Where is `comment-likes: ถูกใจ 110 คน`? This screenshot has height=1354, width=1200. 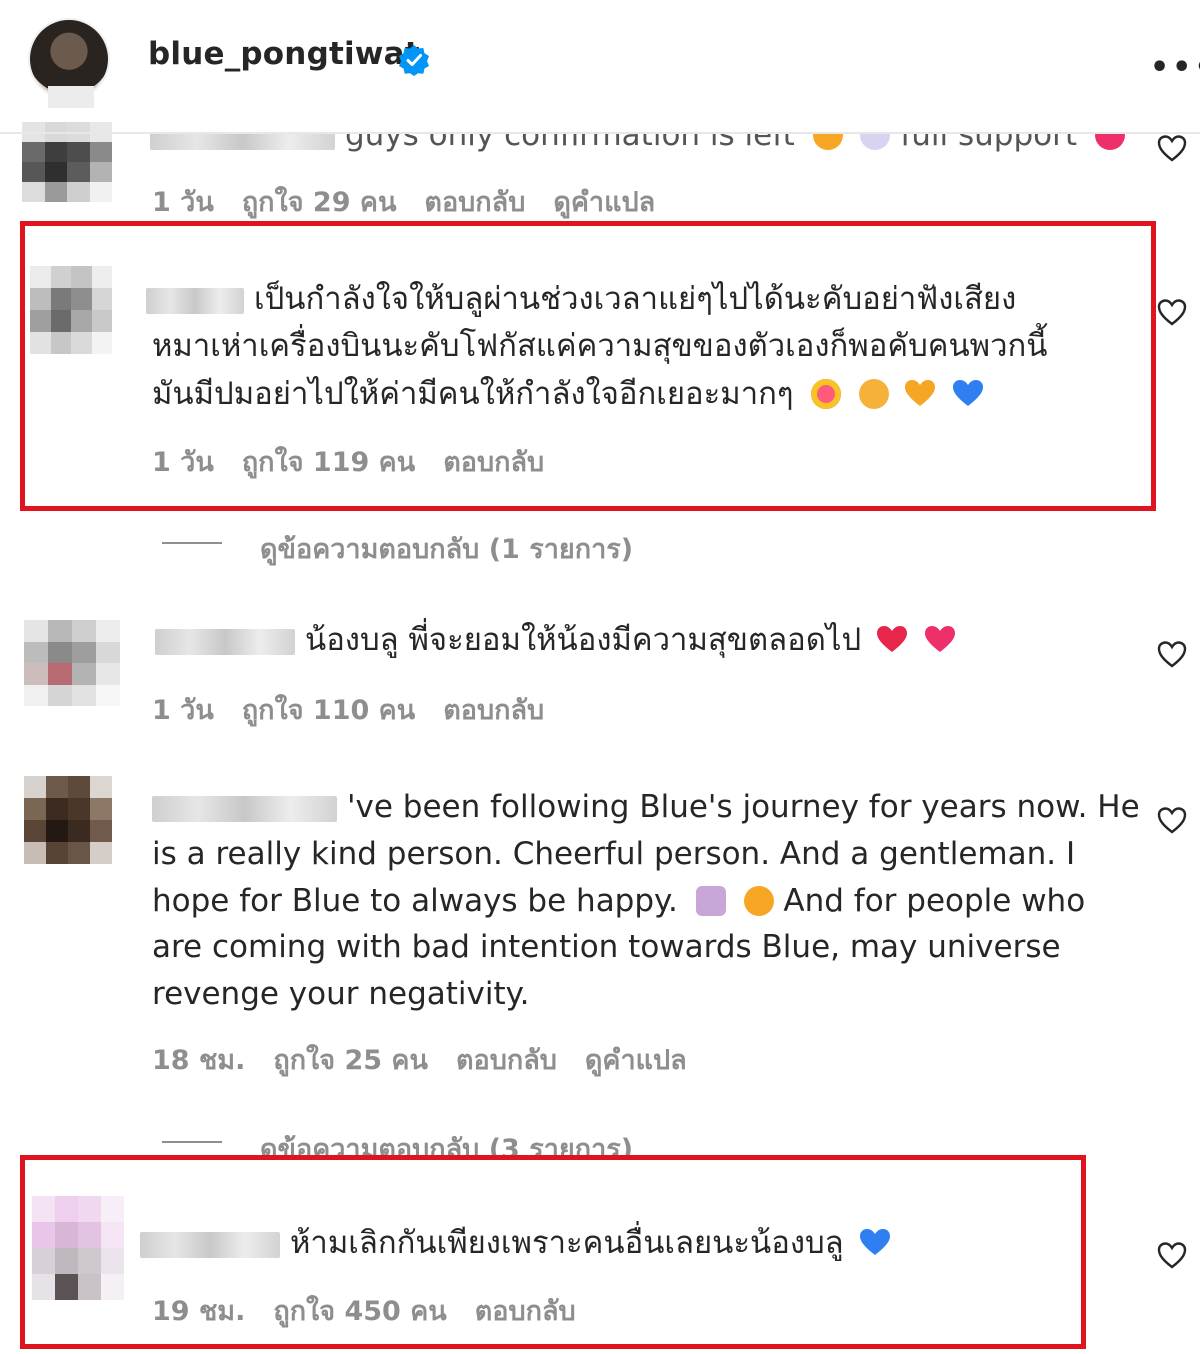 comment-likes: ถูกใจ 110 คน is located at coordinates (328, 710).